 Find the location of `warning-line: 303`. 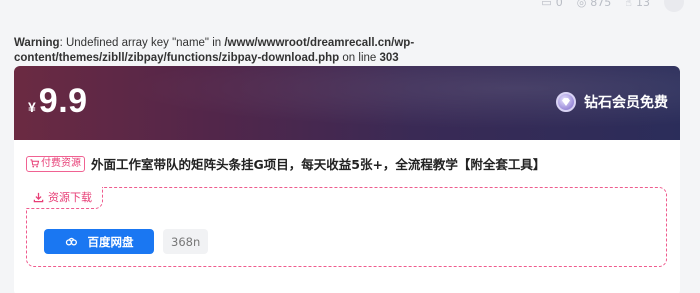

warning-line: 303 is located at coordinates (389, 58).